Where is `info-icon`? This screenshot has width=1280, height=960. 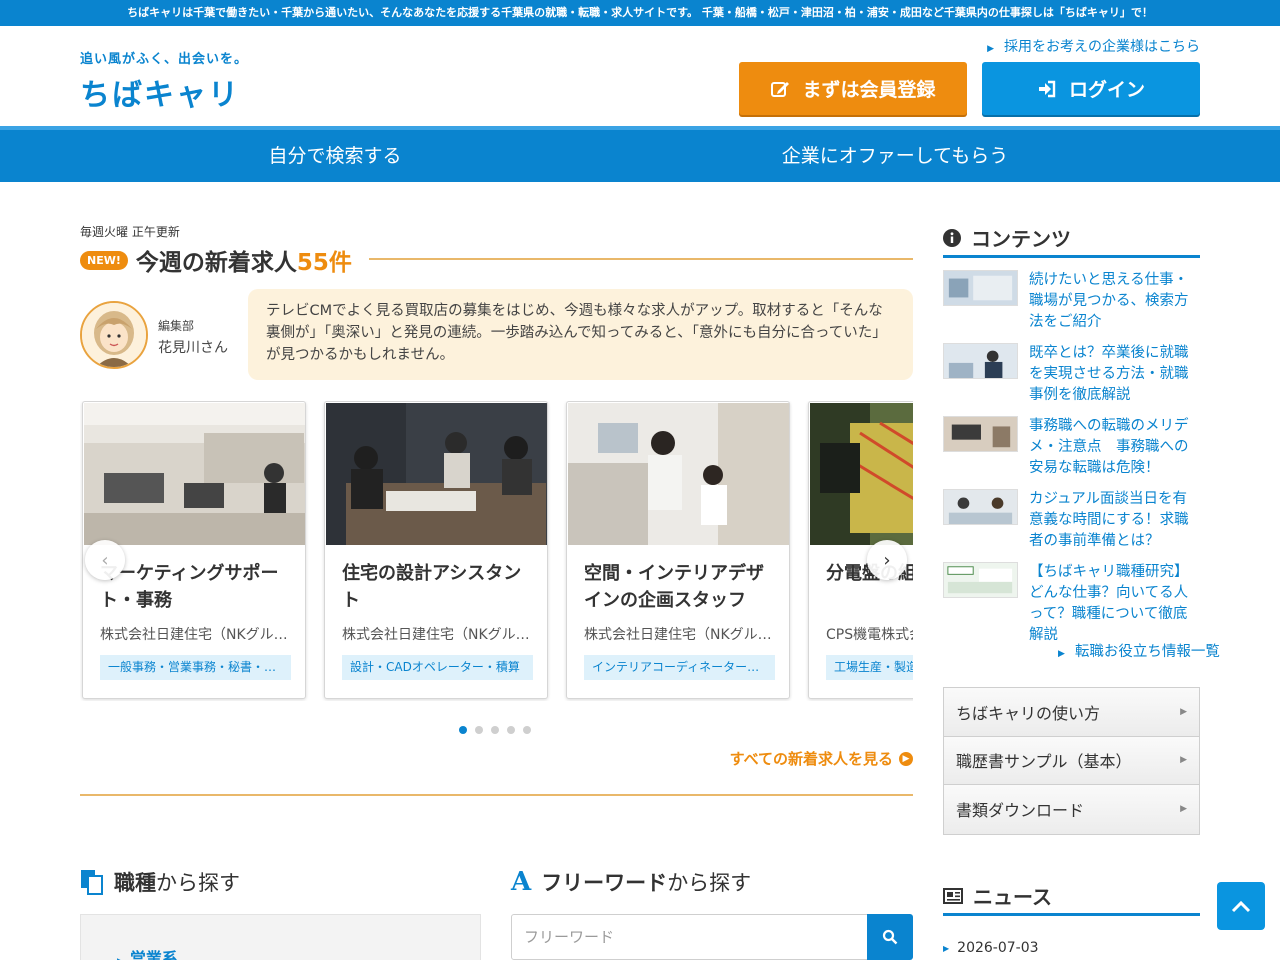 info-icon is located at coordinates (952, 237).